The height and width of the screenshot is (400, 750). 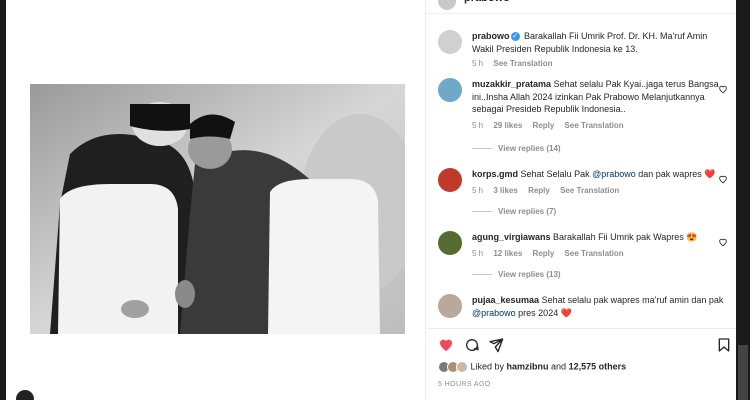 I want to click on comment-text: pres 2024 ❤️, so click(x=543, y=312).